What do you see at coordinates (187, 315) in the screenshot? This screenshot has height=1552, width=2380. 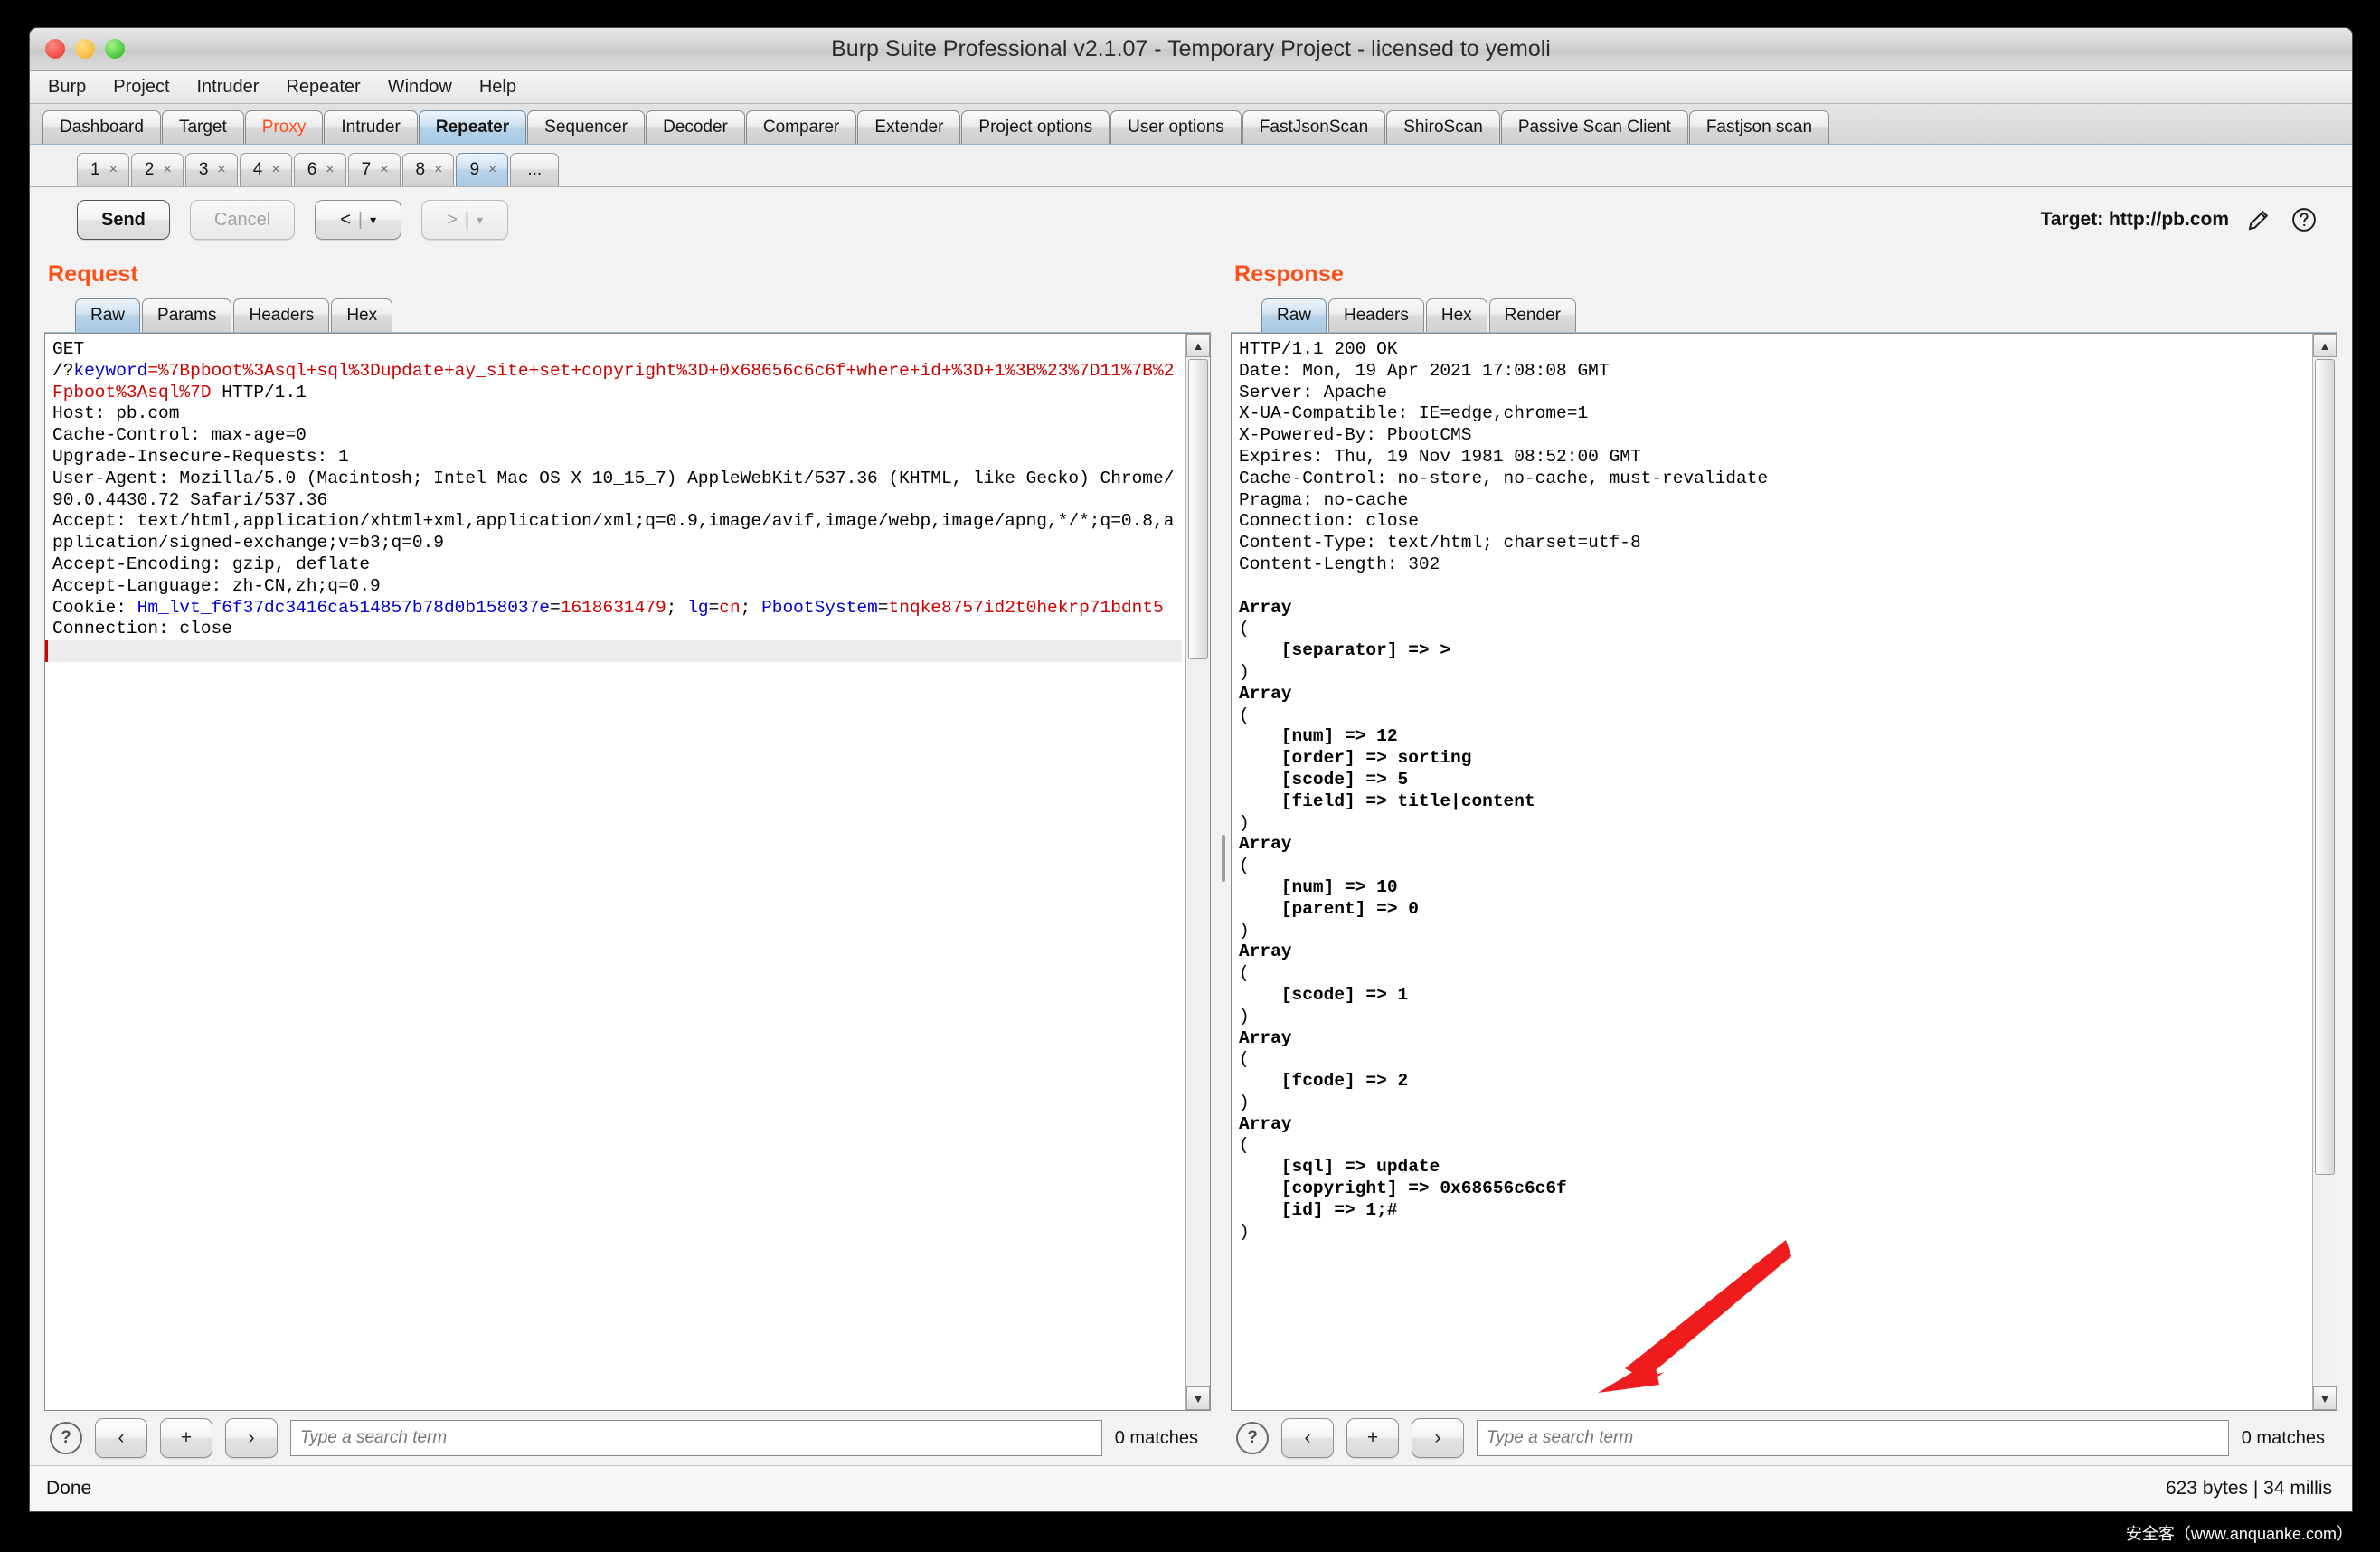 I see `request-tab-params: Params` at bounding box center [187, 315].